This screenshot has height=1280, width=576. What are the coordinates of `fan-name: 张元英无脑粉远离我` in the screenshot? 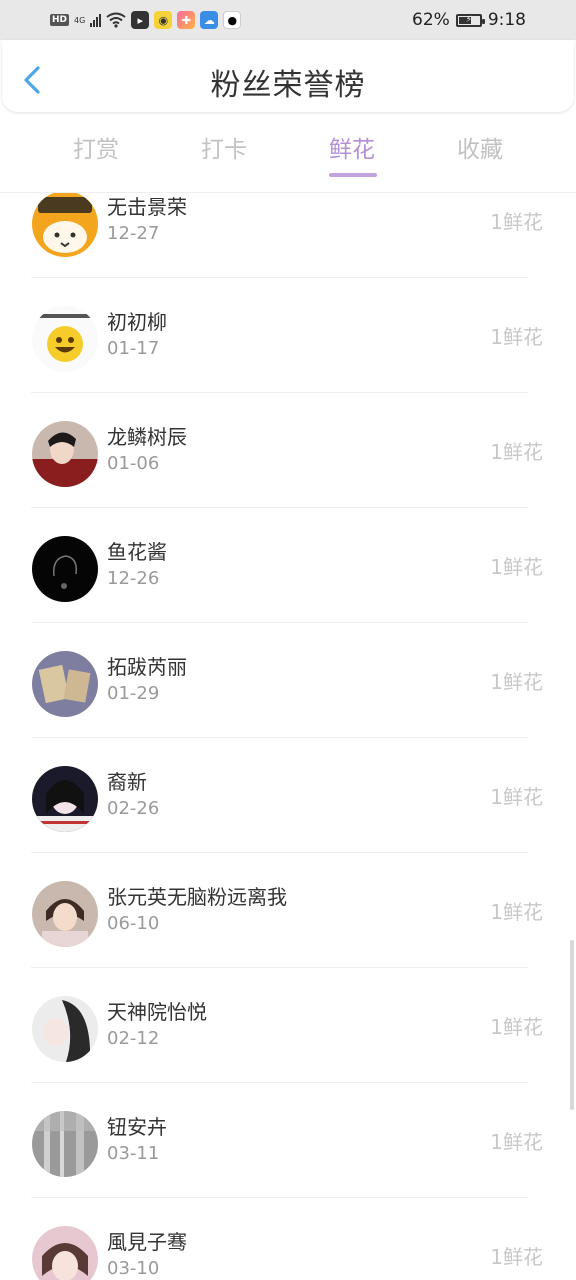 It's located at (197, 897).